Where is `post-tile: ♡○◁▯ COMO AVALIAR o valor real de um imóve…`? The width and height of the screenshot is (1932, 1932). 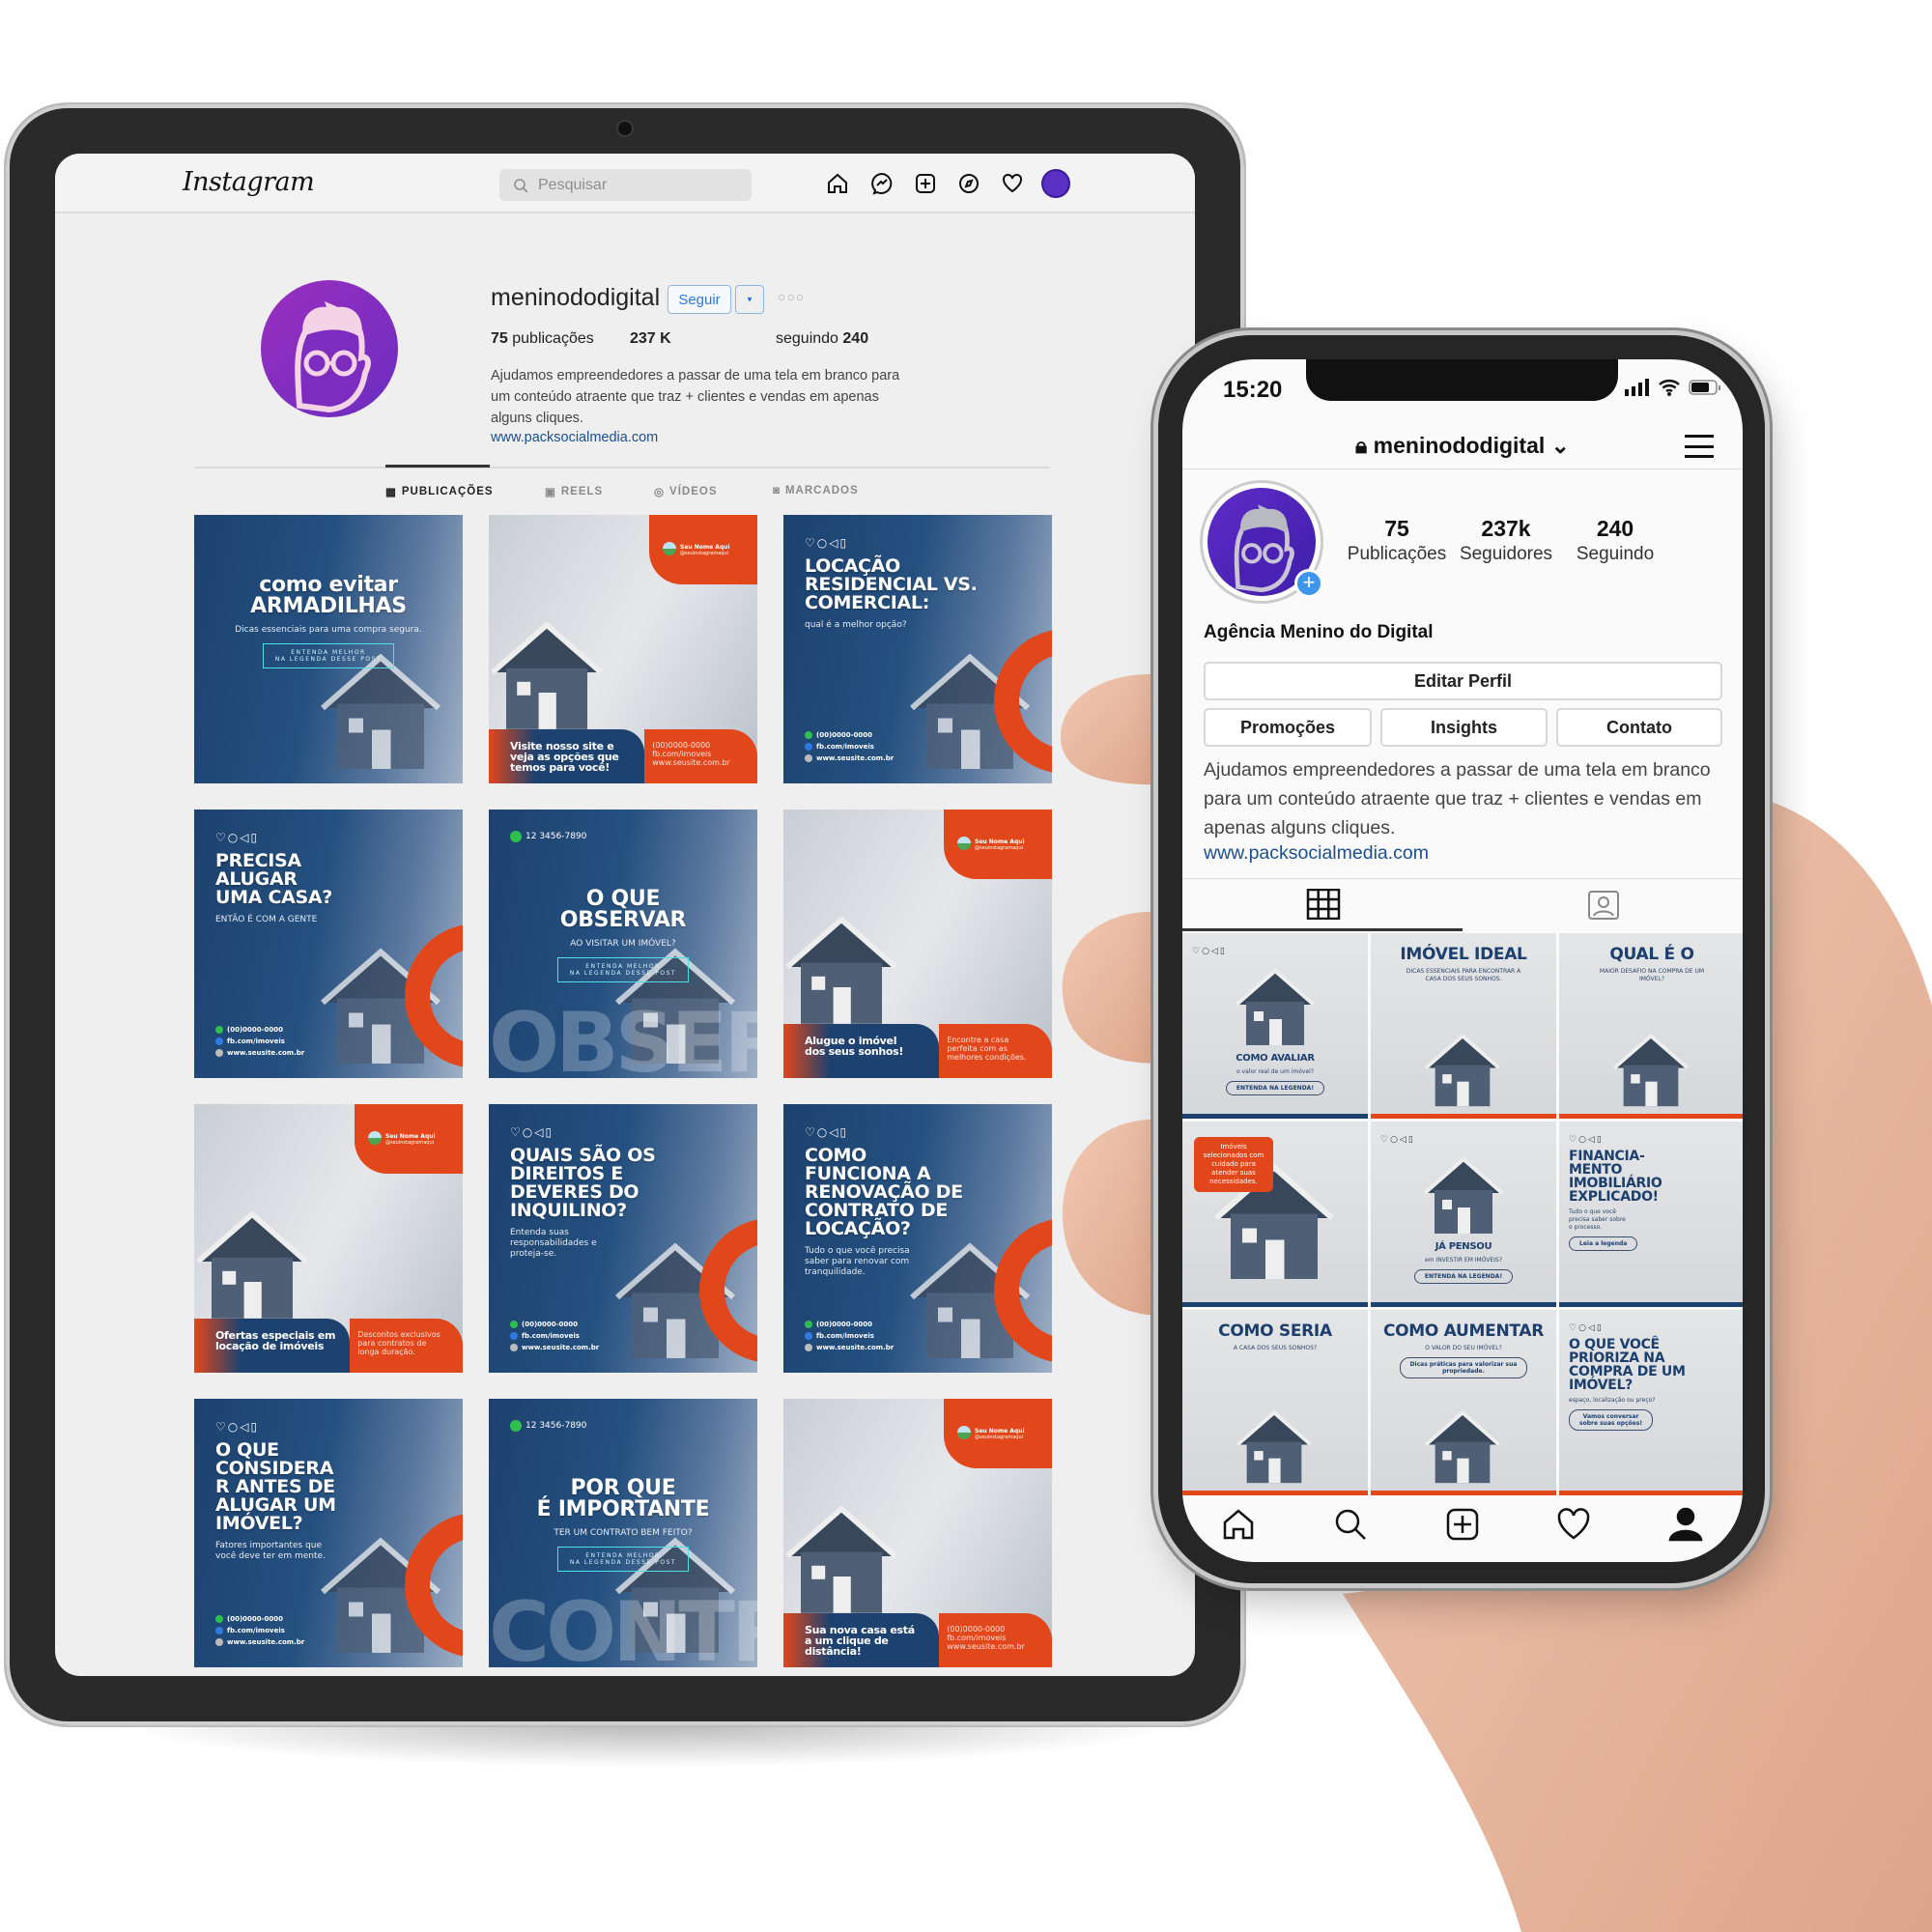 post-tile: ♡○◁▯ COMO AVALIAR o valor real de um imóve… is located at coordinates (1275, 1026).